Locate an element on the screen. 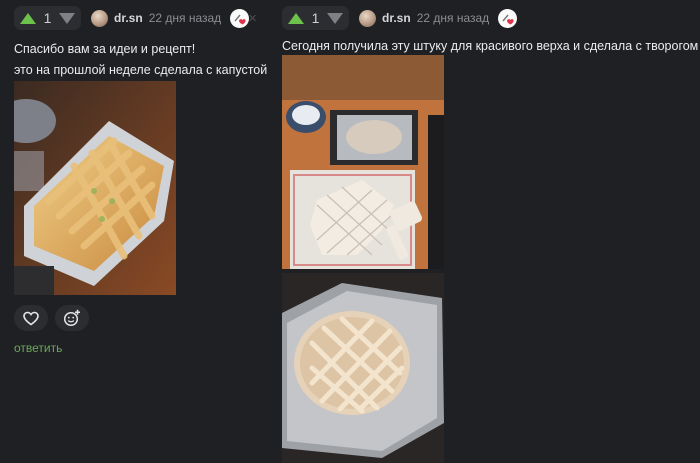  comment-text-line: это на прошлой неделе сделала с капустой is located at coordinates (141, 70).